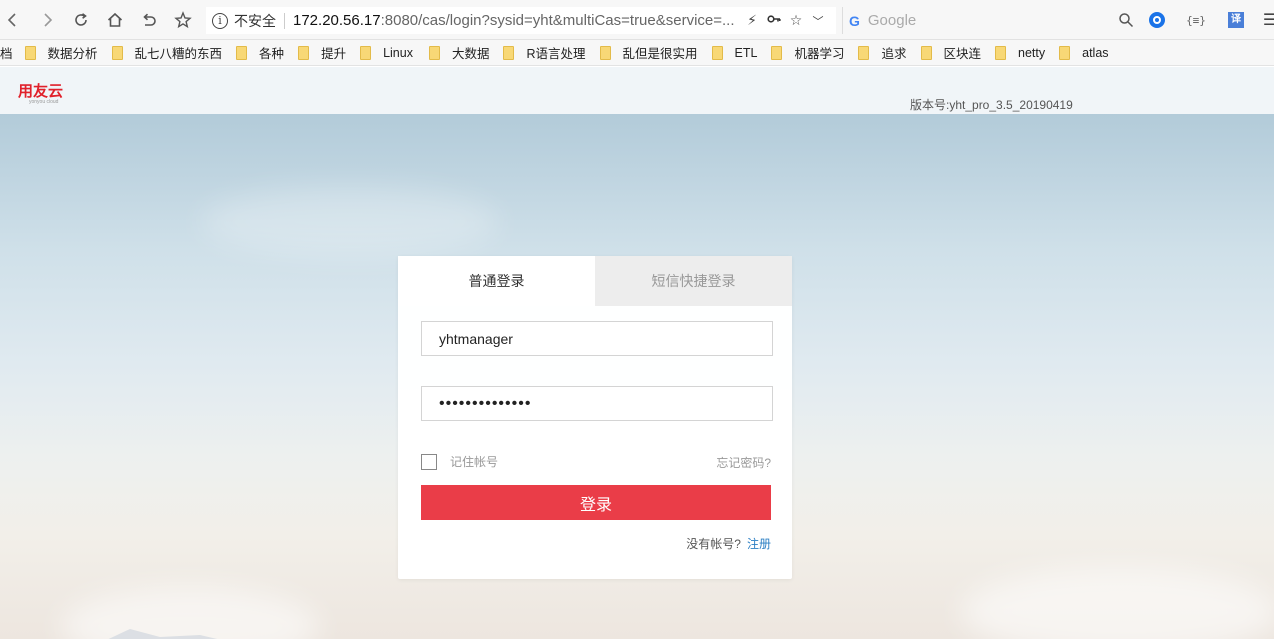  I want to click on bookmark-folder: Linux, so click(386, 52).